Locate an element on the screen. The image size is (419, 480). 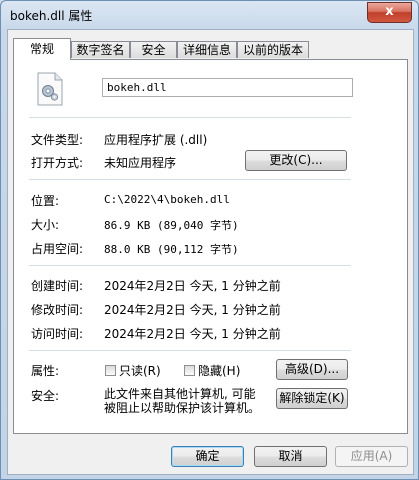
apply-button: 应用(A) is located at coordinates (371, 456).